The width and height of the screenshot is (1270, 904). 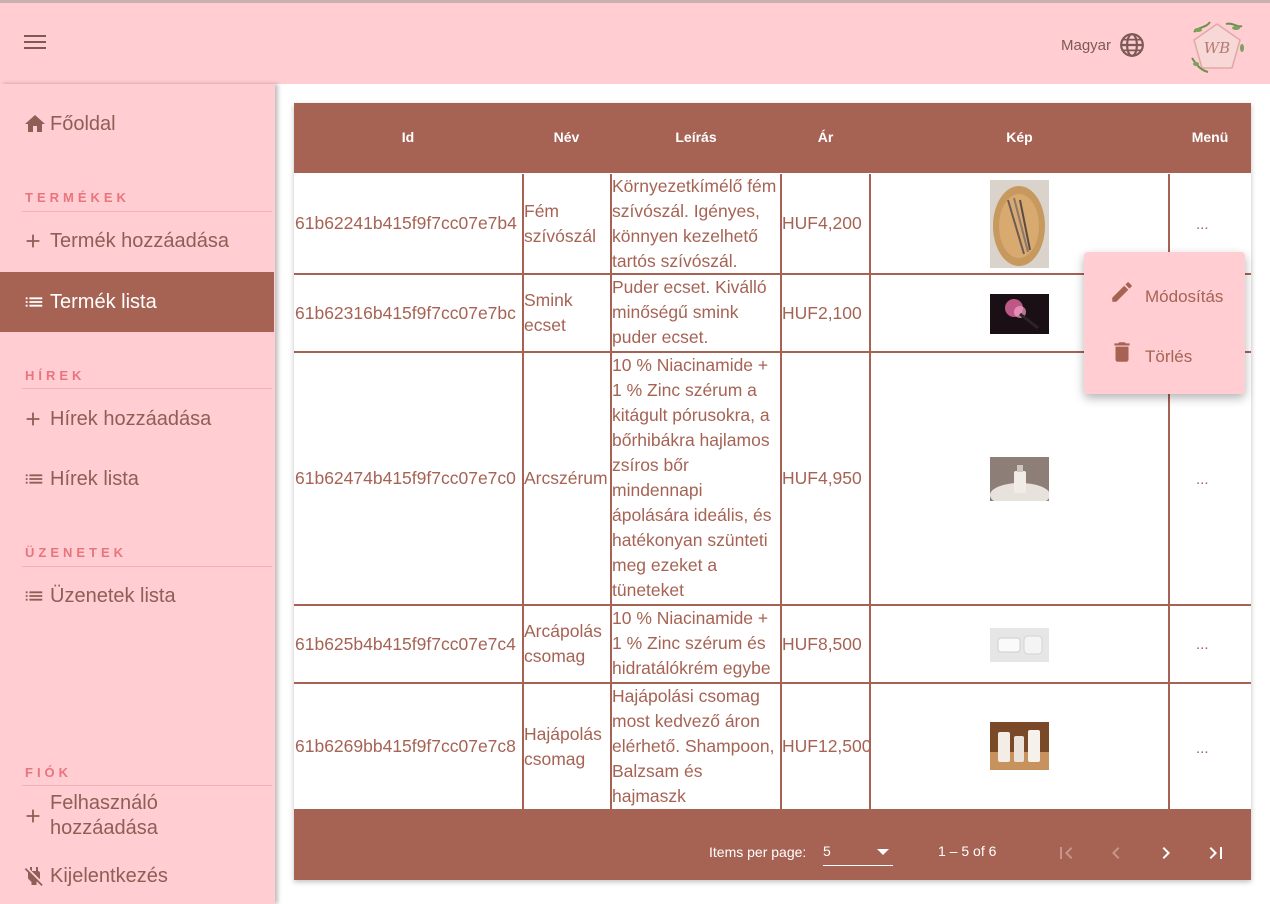 I want to click on section-label-account: FIÓK, so click(x=49, y=772).